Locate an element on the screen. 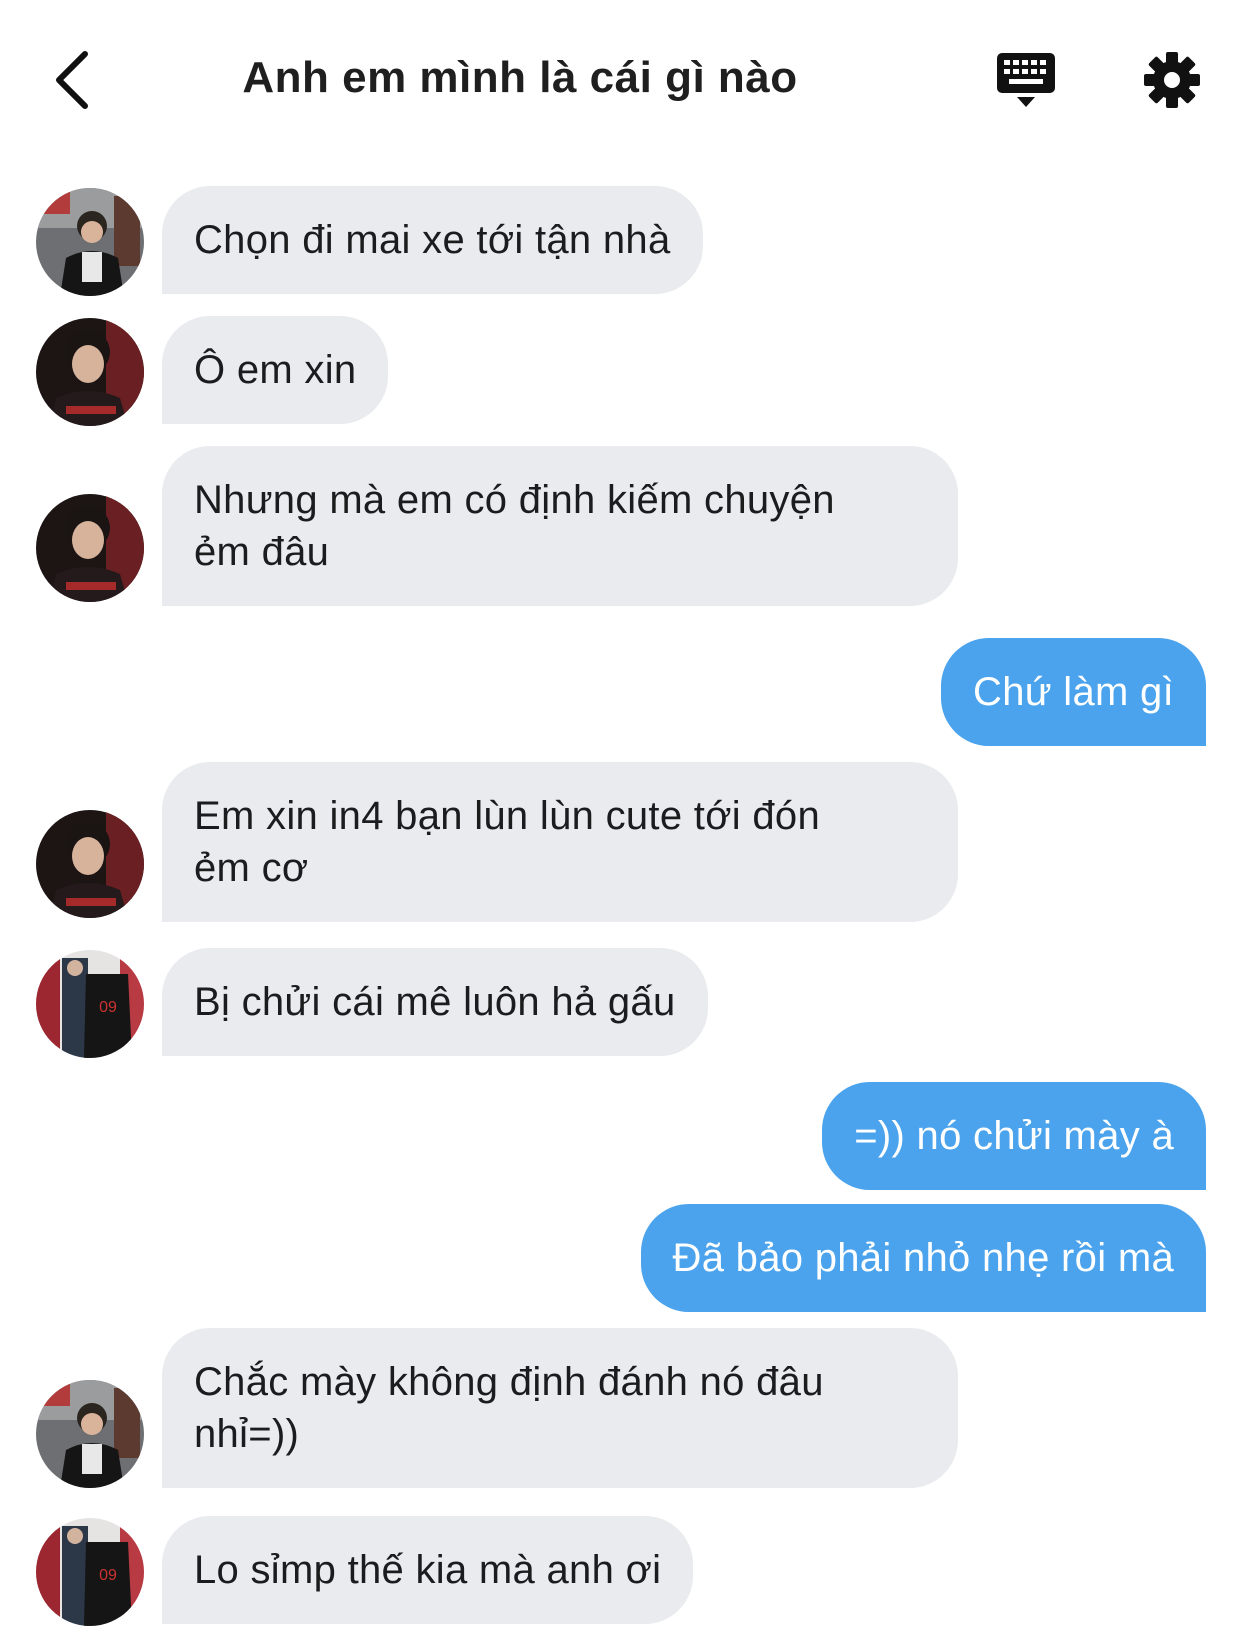 The image size is (1242, 1631). message-row: Chứ làm gì is located at coordinates (621, 693).